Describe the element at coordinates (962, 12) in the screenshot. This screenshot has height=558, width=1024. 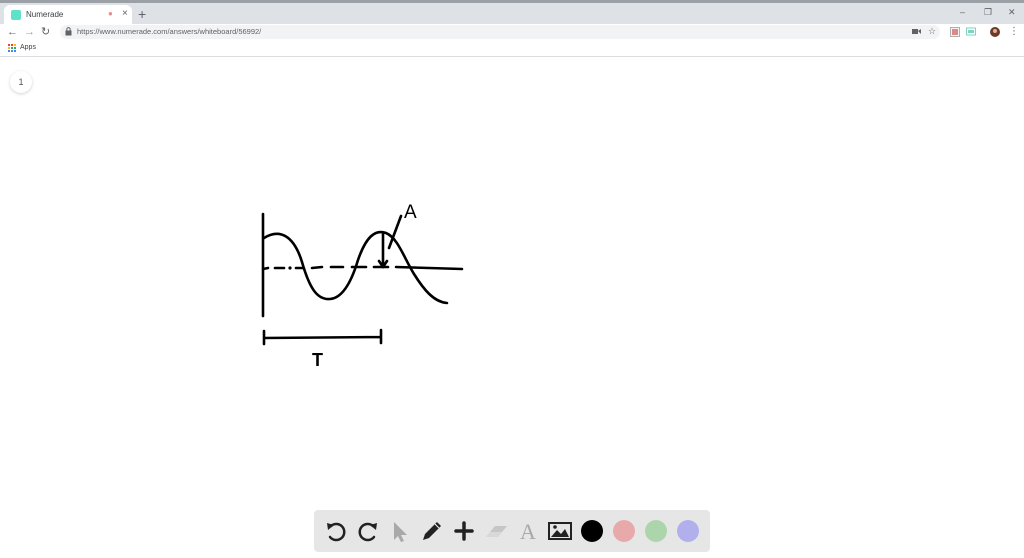
I see `minimize-button: –` at that location.